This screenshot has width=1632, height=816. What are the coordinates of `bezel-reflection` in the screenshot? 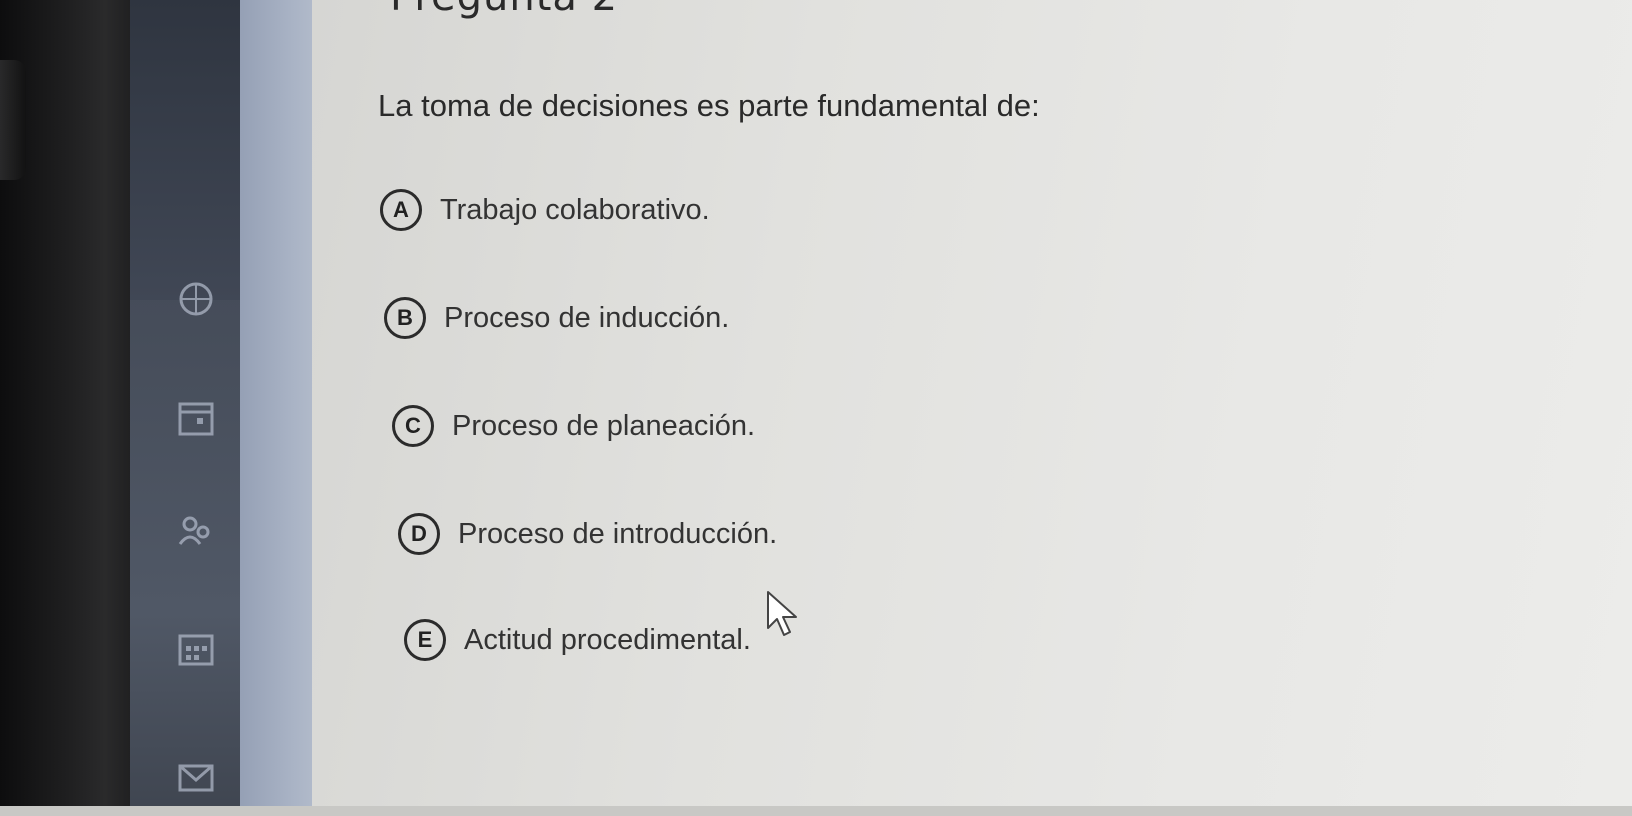 It's located at (13, 120).